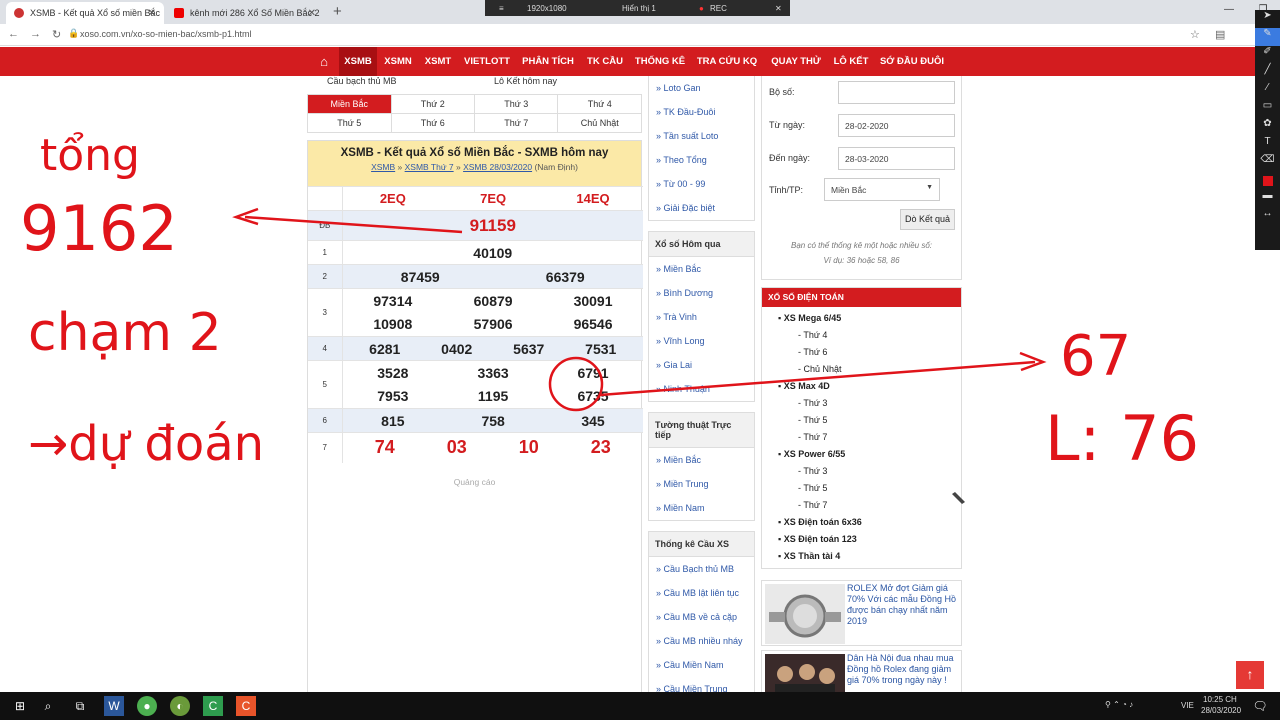 The image size is (1280, 720). I want to click on reload-icon: ↻, so click(56, 34).